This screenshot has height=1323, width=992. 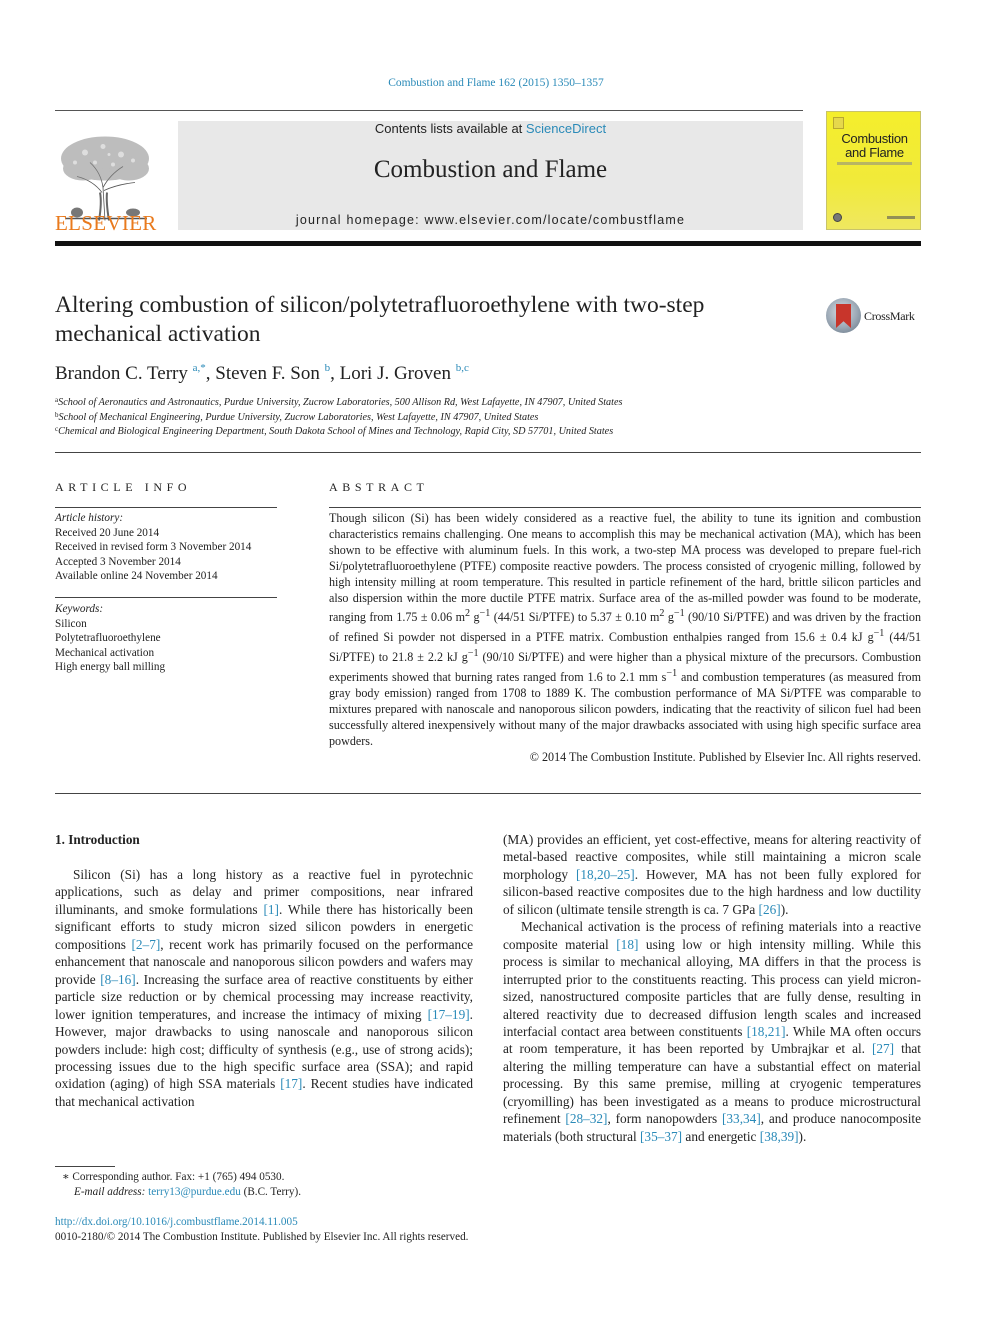 What do you see at coordinates (117, 979) in the screenshot?
I see `citation-link: [8–16]` at bounding box center [117, 979].